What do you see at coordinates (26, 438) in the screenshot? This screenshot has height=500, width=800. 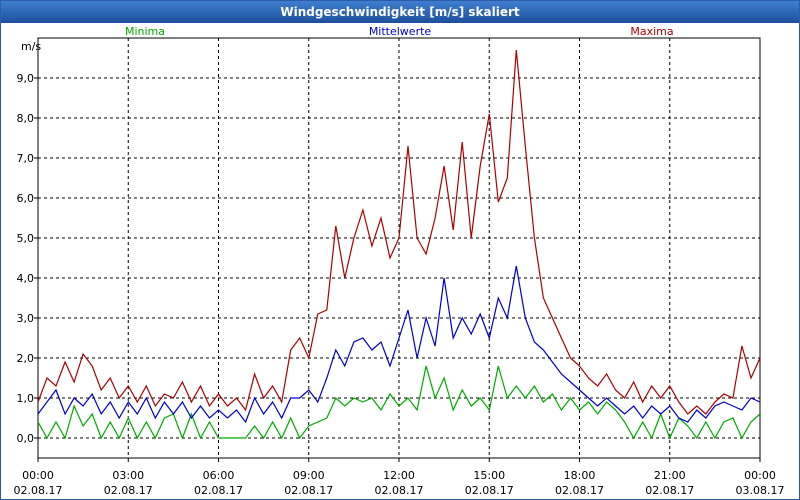 I see `y-tick-label: 0,0` at bounding box center [26, 438].